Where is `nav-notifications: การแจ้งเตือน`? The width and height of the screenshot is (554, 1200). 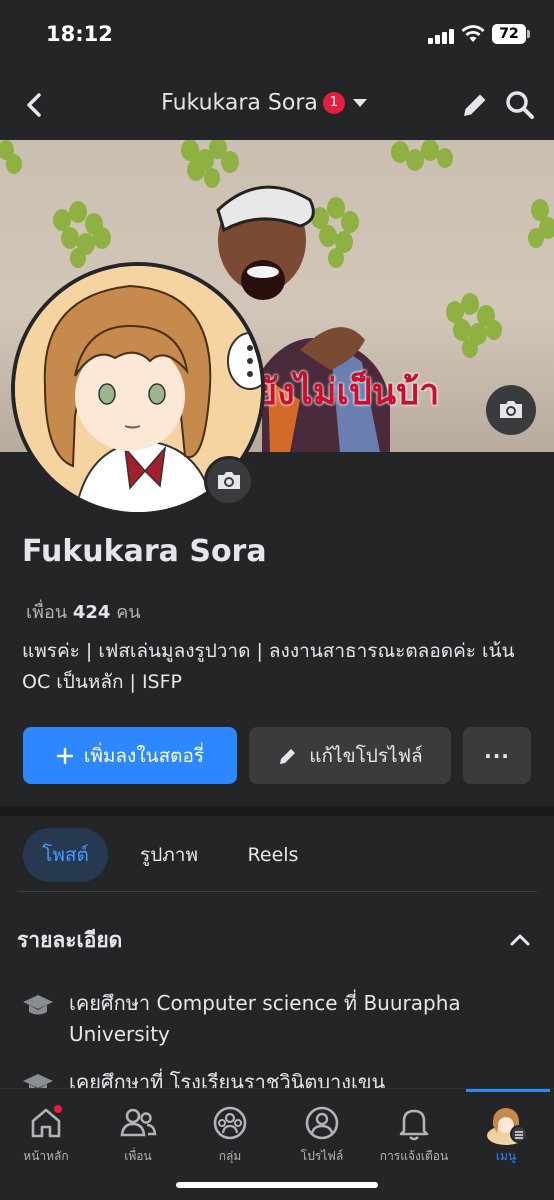 nav-notifications: การแจ้งเตือน is located at coordinates (414, 1134).